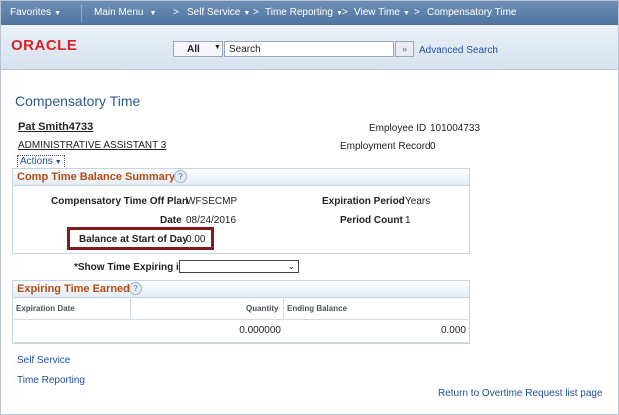 The image size is (619, 415). What do you see at coordinates (408, 220) in the screenshot?
I see `period-count-value: 1` at bounding box center [408, 220].